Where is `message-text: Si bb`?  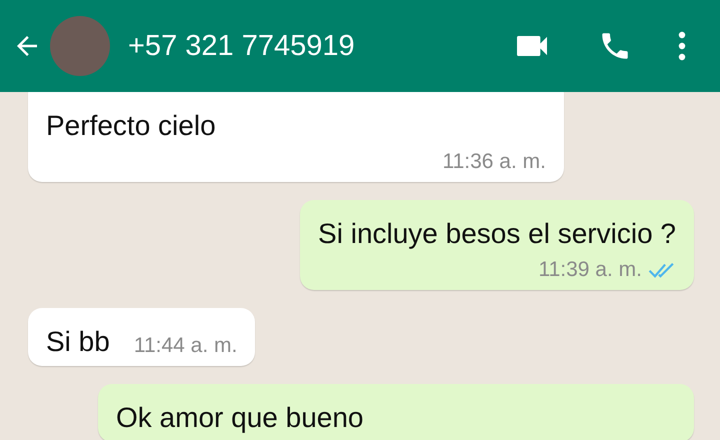 message-text: Si bb is located at coordinates (78, 342).